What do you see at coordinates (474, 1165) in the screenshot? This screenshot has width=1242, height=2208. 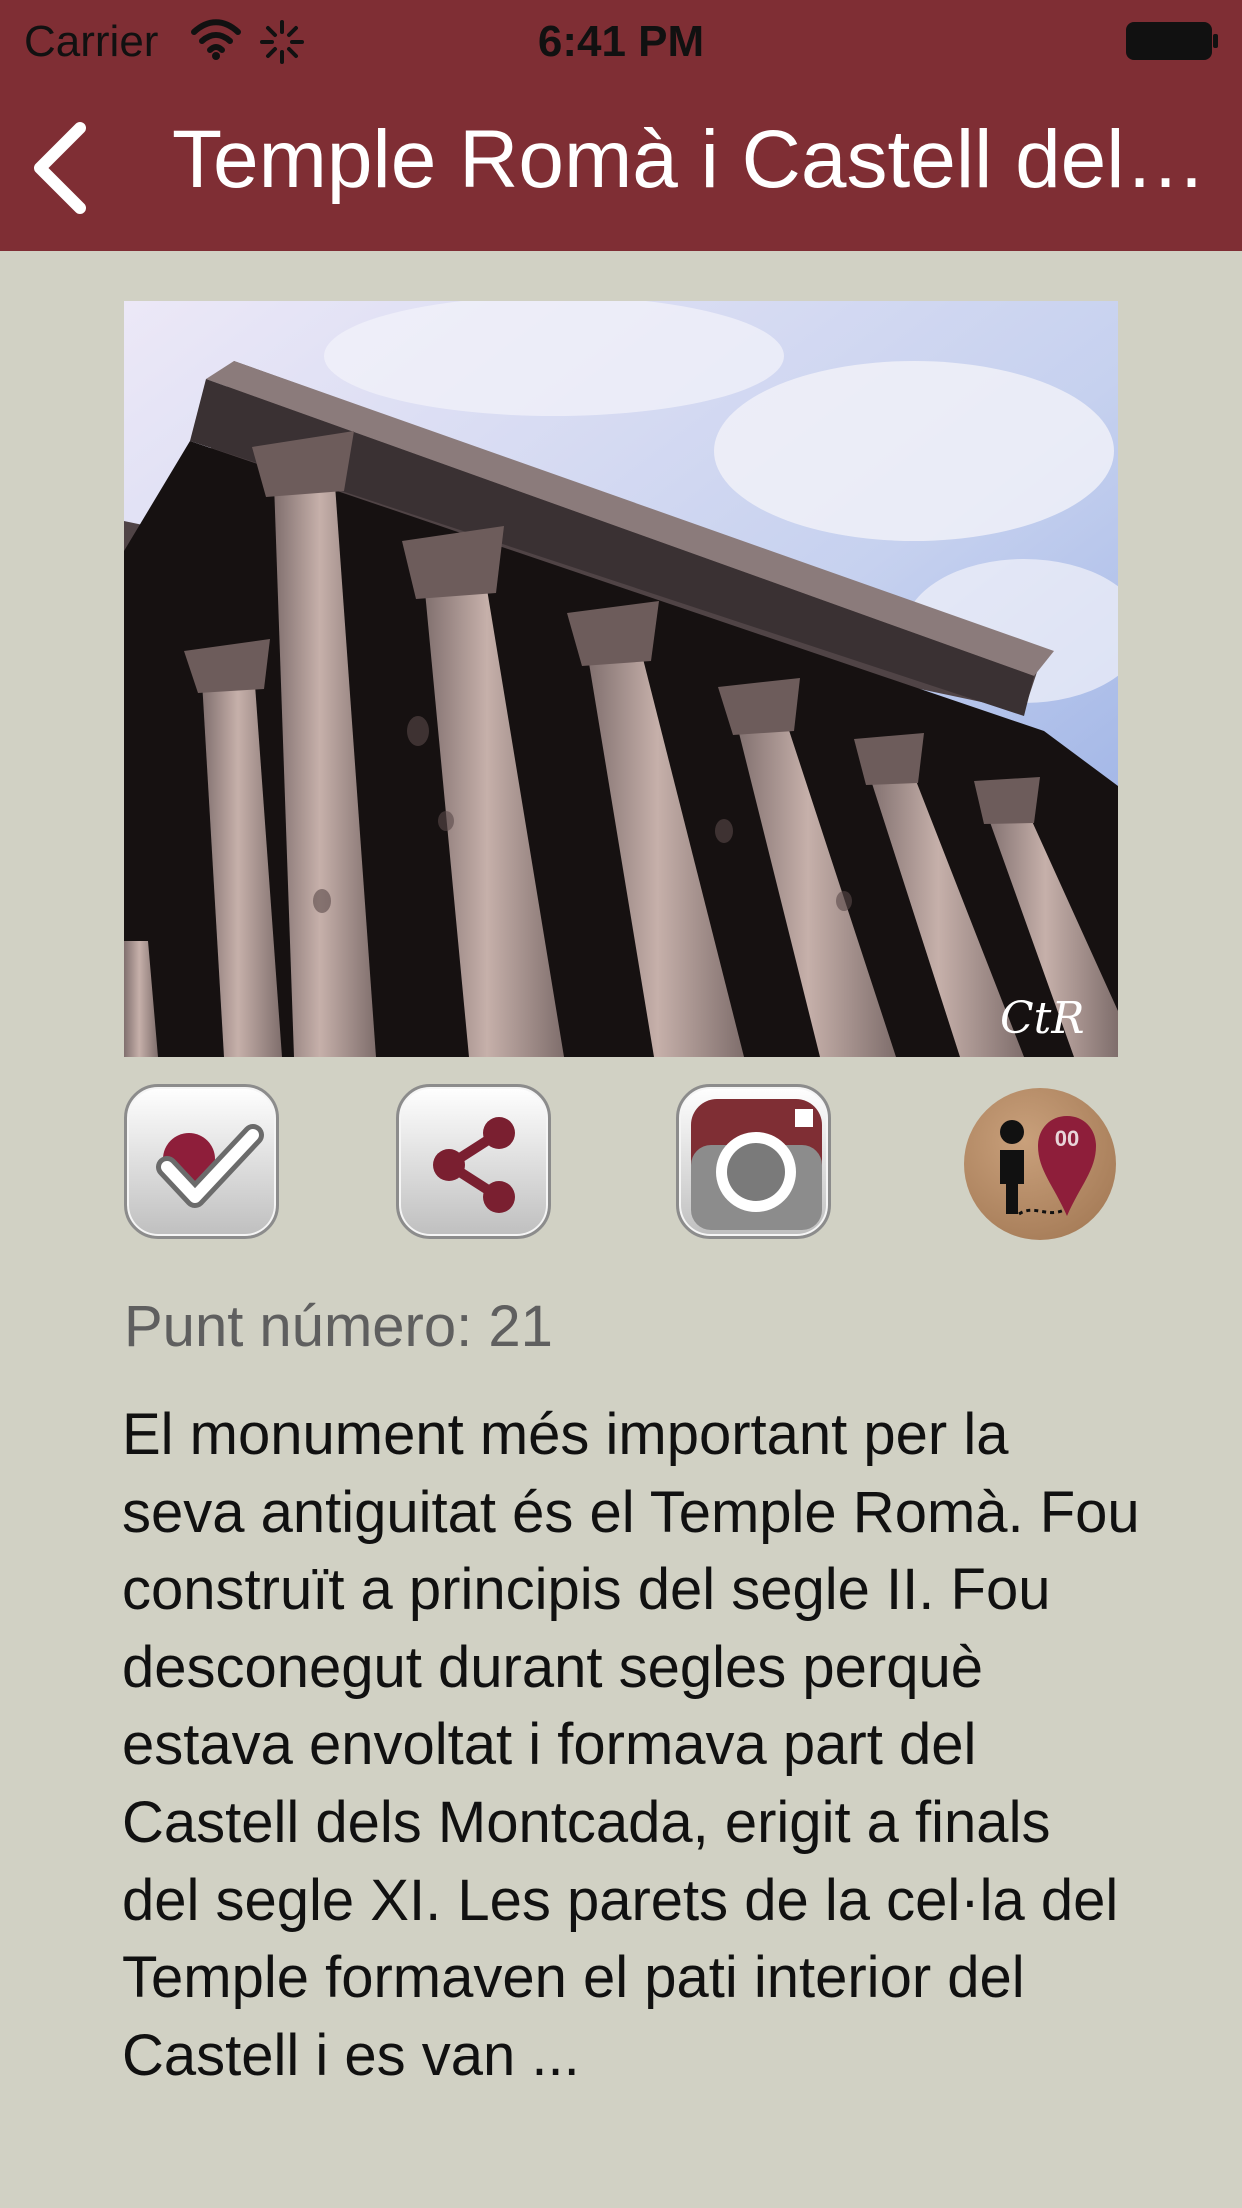 I see `share-icon` at bounding box center [474, 1165].